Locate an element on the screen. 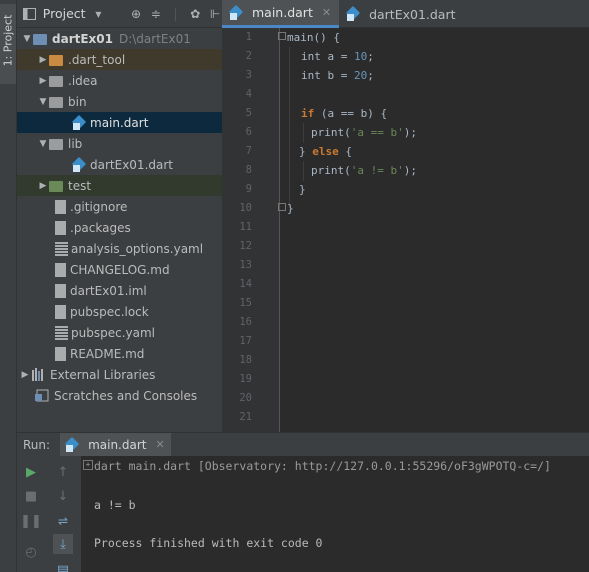 The height and width of the screenshot is (572, 589). line-number: 20 is located at coordinates (245, 398).